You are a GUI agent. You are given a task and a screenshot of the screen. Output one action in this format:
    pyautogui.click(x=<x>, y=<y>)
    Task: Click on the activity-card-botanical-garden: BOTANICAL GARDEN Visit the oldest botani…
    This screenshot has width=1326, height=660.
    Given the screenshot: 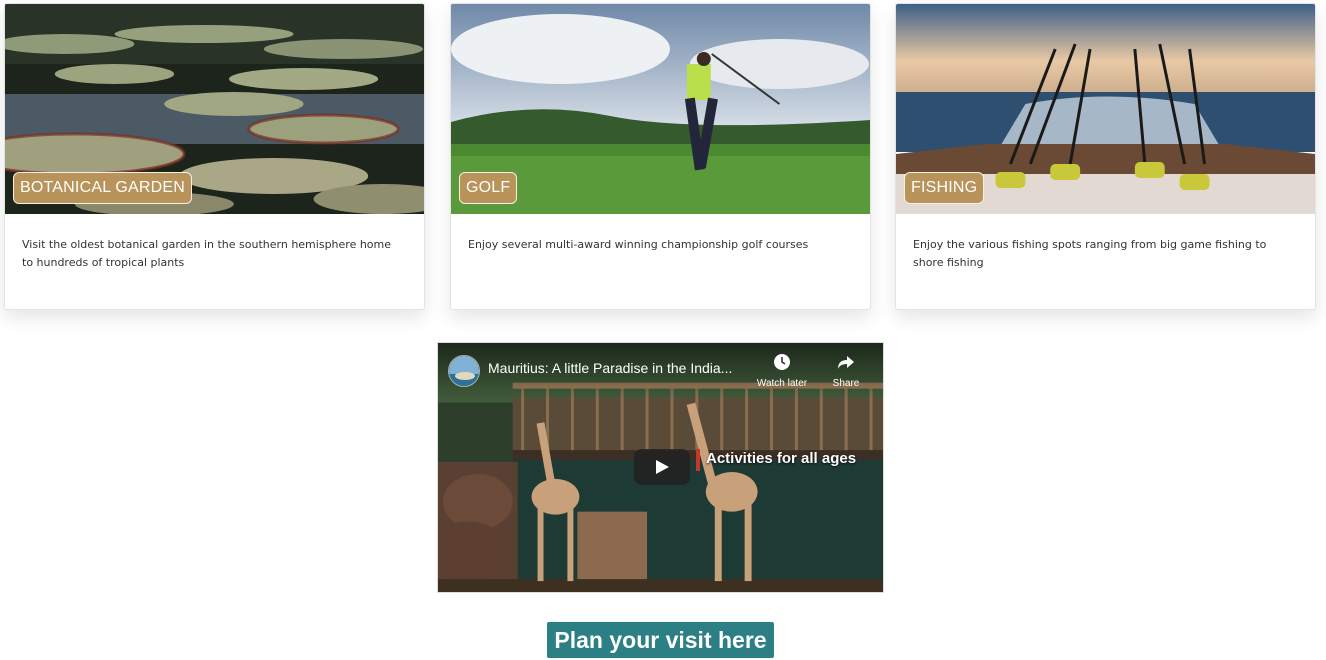 What is the action you would take?
    pyautogui.click(x=214, y=156)
    